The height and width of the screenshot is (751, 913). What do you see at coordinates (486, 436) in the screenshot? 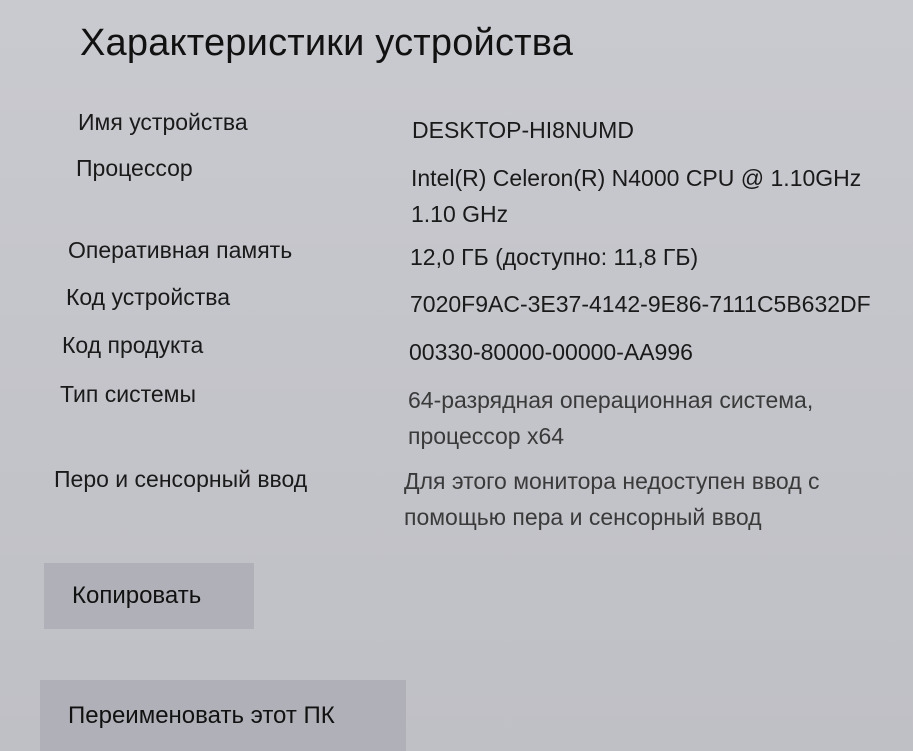
I see `spec-value-system-type-line2: процессор x64` at bounding box center [486, 436].